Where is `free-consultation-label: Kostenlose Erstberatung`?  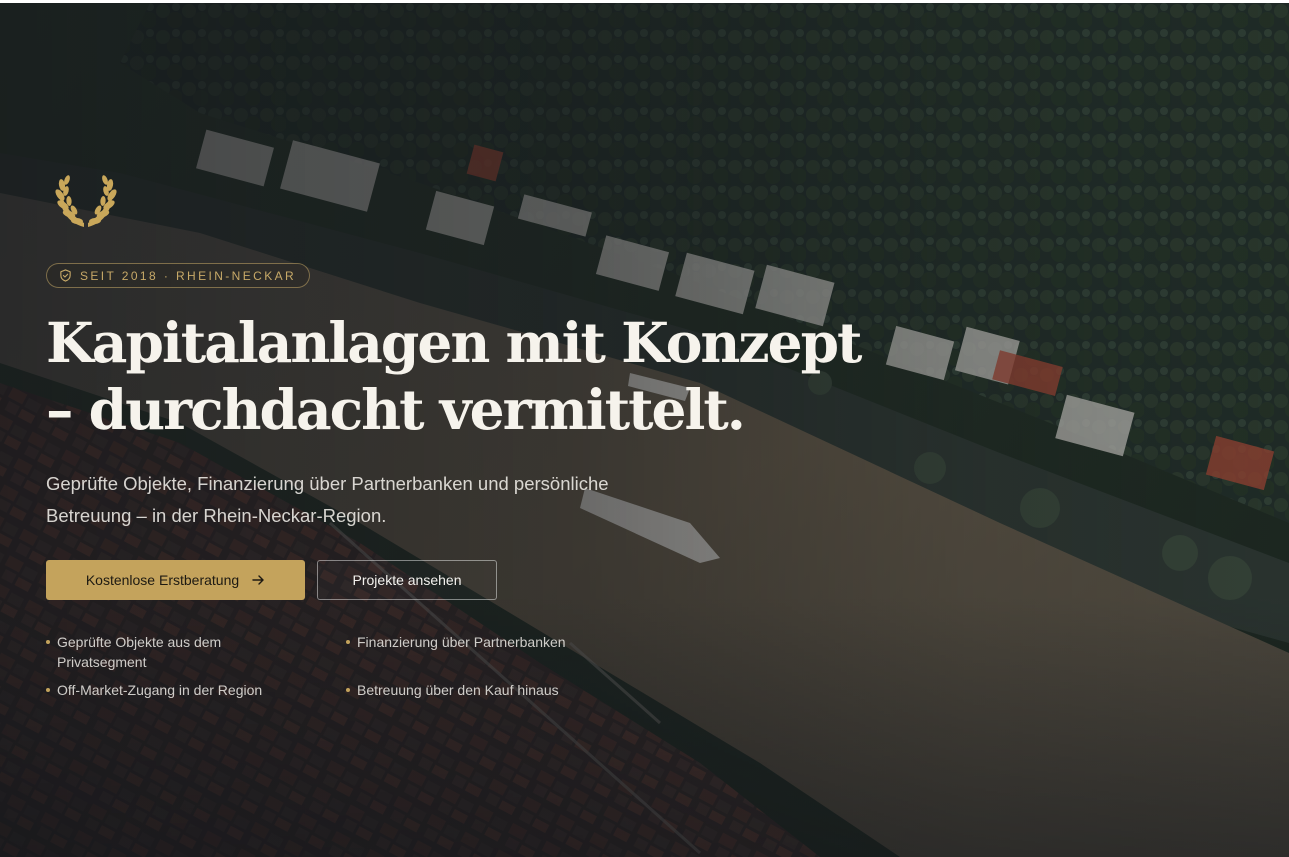 free-consultation-label: Kostenlose Erstberatung is located at coordinates (162, 580).